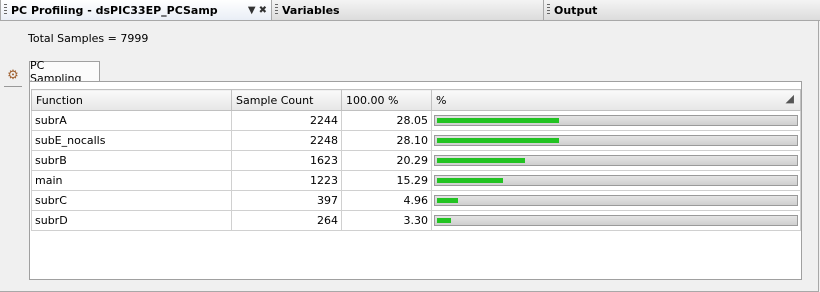 The height and width of the screenshot is (292, 820). What do you see at coordinates (576, 10) in the screenshot?
I see `tab-output-label: Output` at bounding box center [576, 10].